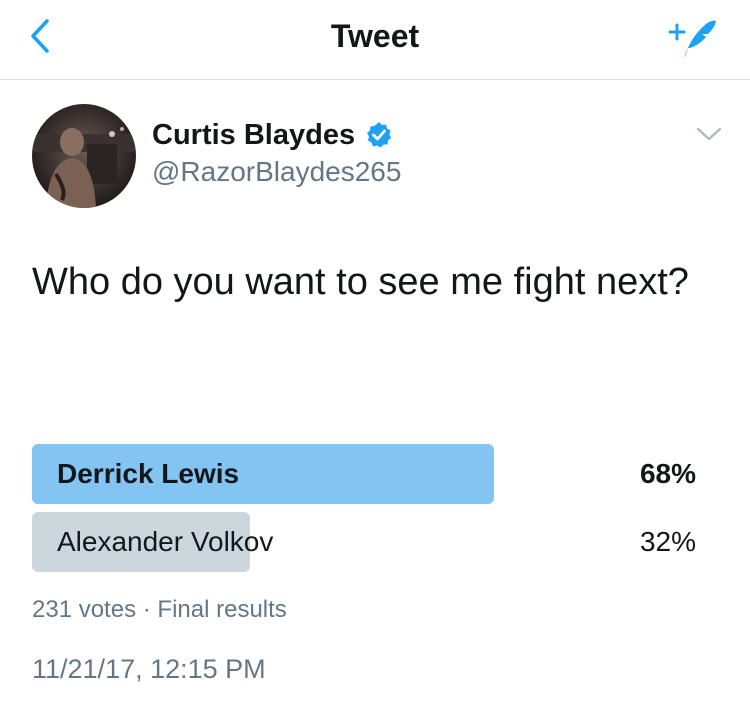 The width and height of the screenshot is (750, 707). I want to click on poll-option-percent: 32%, so click(667, 541).